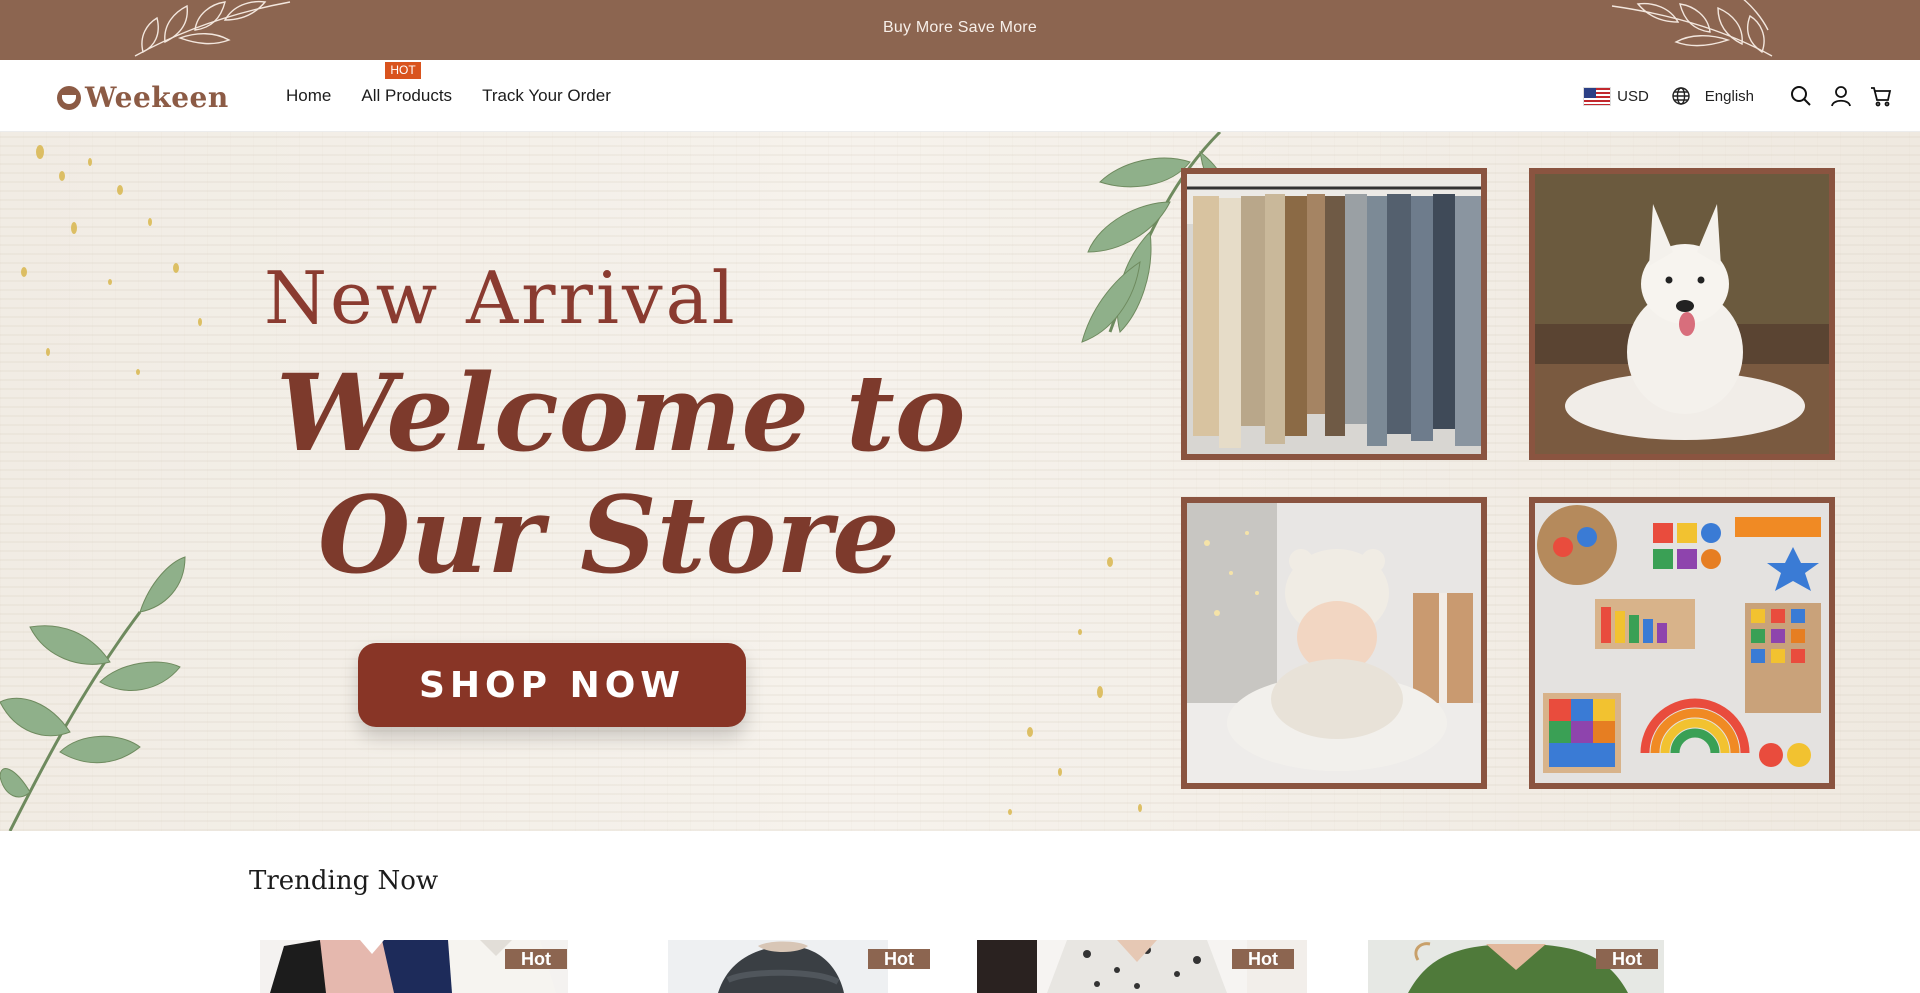 This screenshot has height=993, width=1920. I want to click on white-dog-image, so click(1682, 314).